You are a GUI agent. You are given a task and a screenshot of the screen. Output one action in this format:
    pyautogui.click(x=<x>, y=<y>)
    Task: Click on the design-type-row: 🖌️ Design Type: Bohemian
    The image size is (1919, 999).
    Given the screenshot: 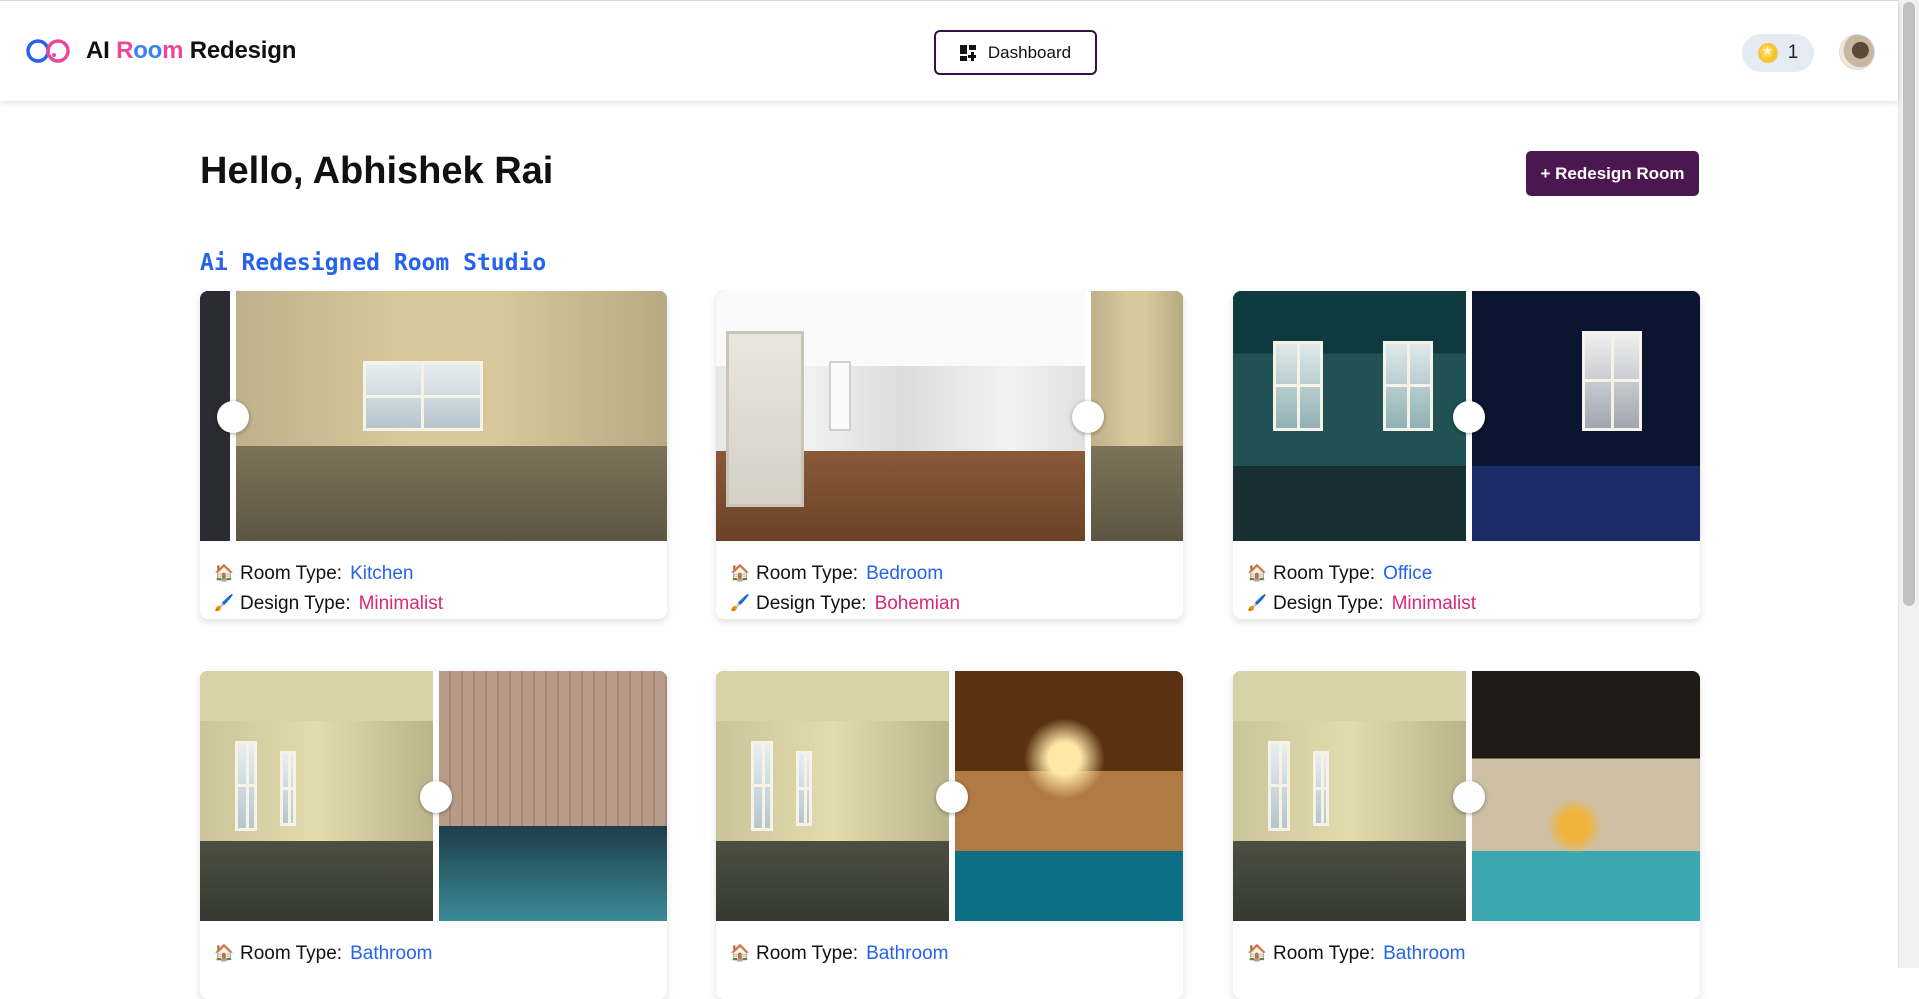 What is the action you would take?
    pyautogui.click(x=845, y=604)
    